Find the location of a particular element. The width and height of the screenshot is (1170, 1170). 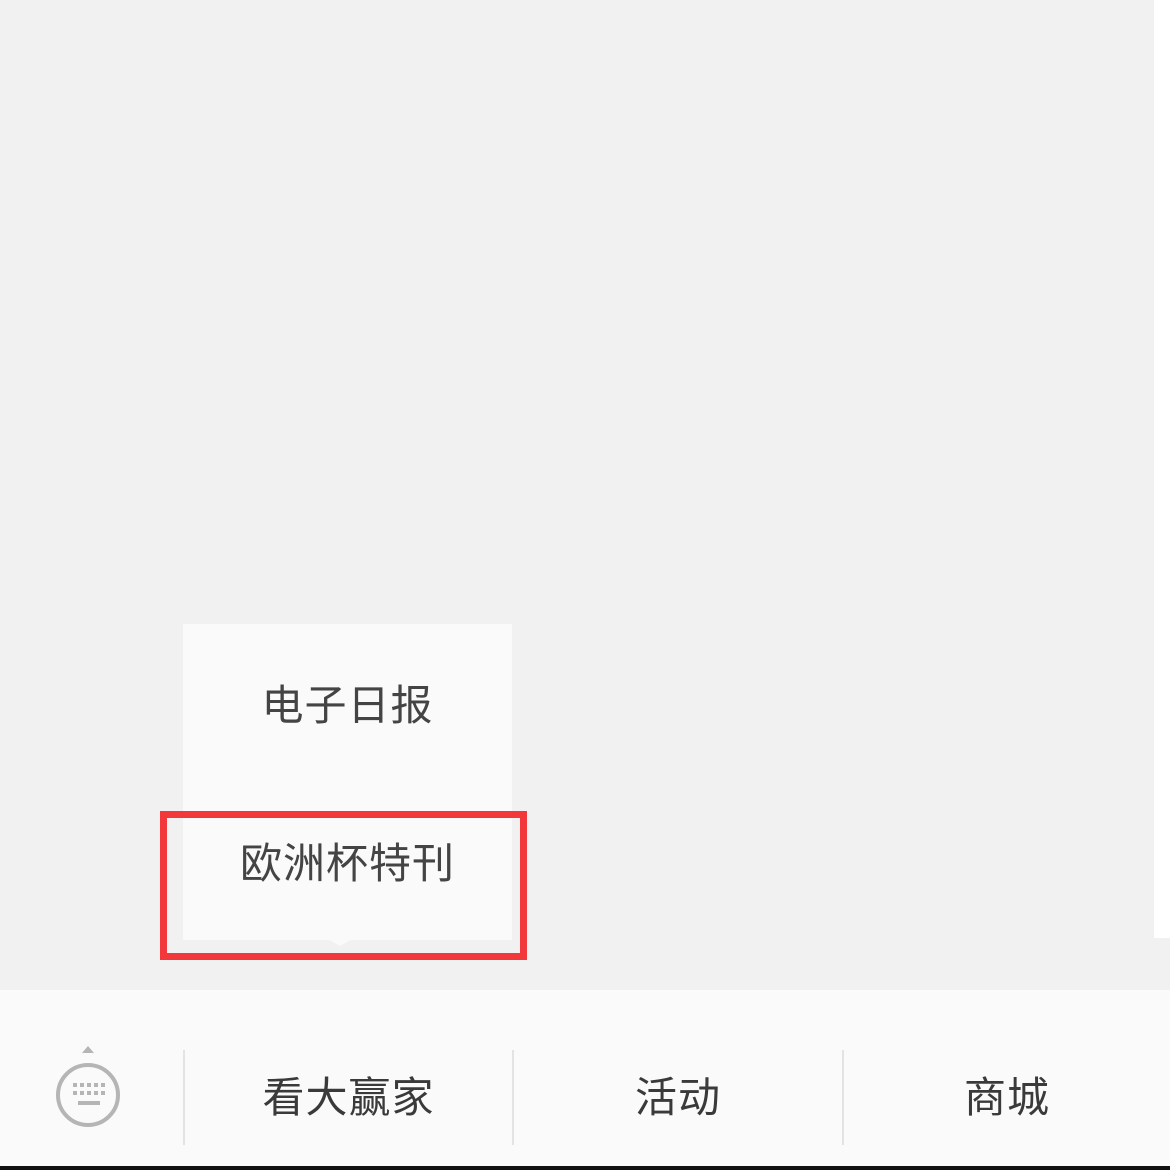

edge-strip is located at coordinates (1162, 469).